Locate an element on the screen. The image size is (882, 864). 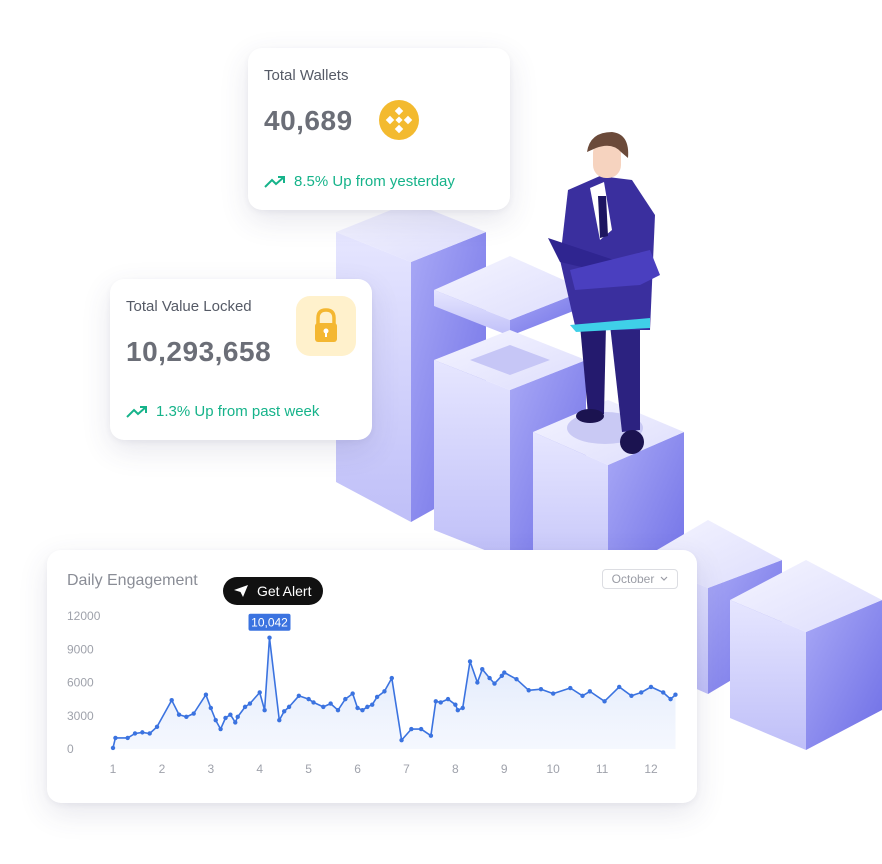
x-axis-ticks: 1 2 3 4 5 6 7 8 9 10 11 12 is located at coordinates (384, 769).